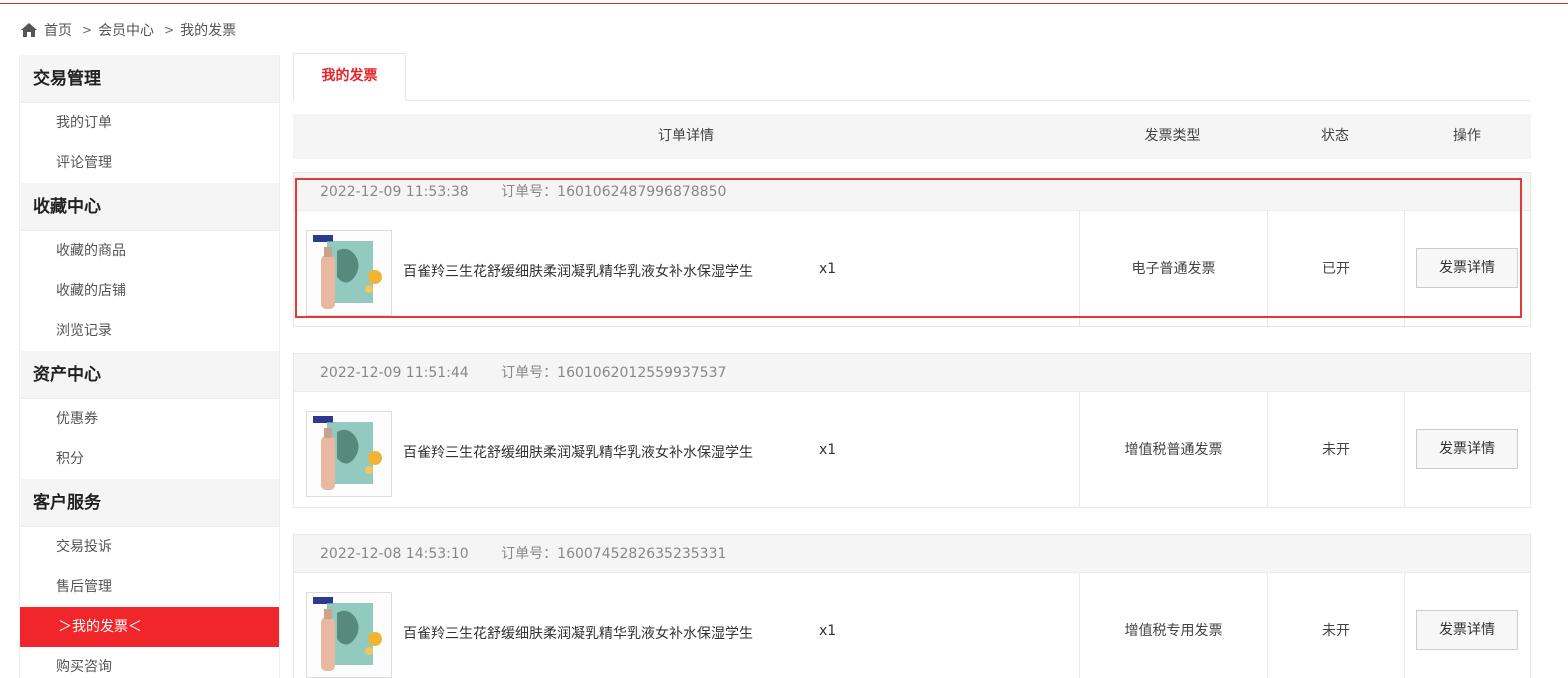  What do you see at coordinates (912, 136) in the screenshot?
I see `table-header: 订单详情 发票类型 状态 操作` at bounding box center [912, 136].